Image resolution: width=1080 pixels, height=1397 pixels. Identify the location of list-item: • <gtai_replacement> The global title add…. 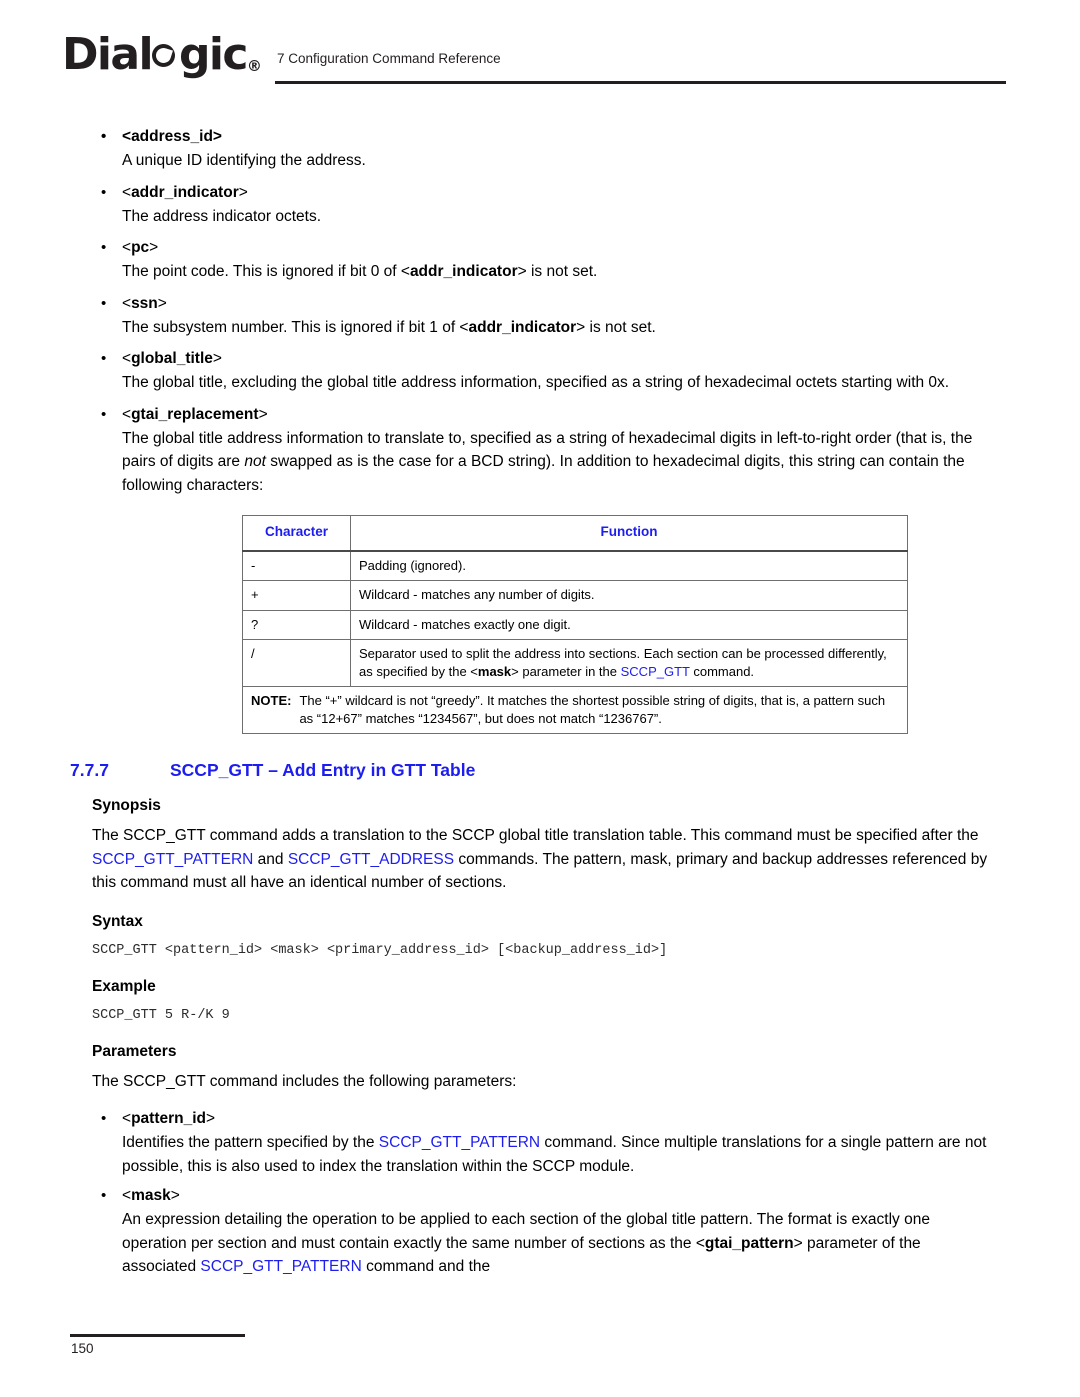
(540, 450).